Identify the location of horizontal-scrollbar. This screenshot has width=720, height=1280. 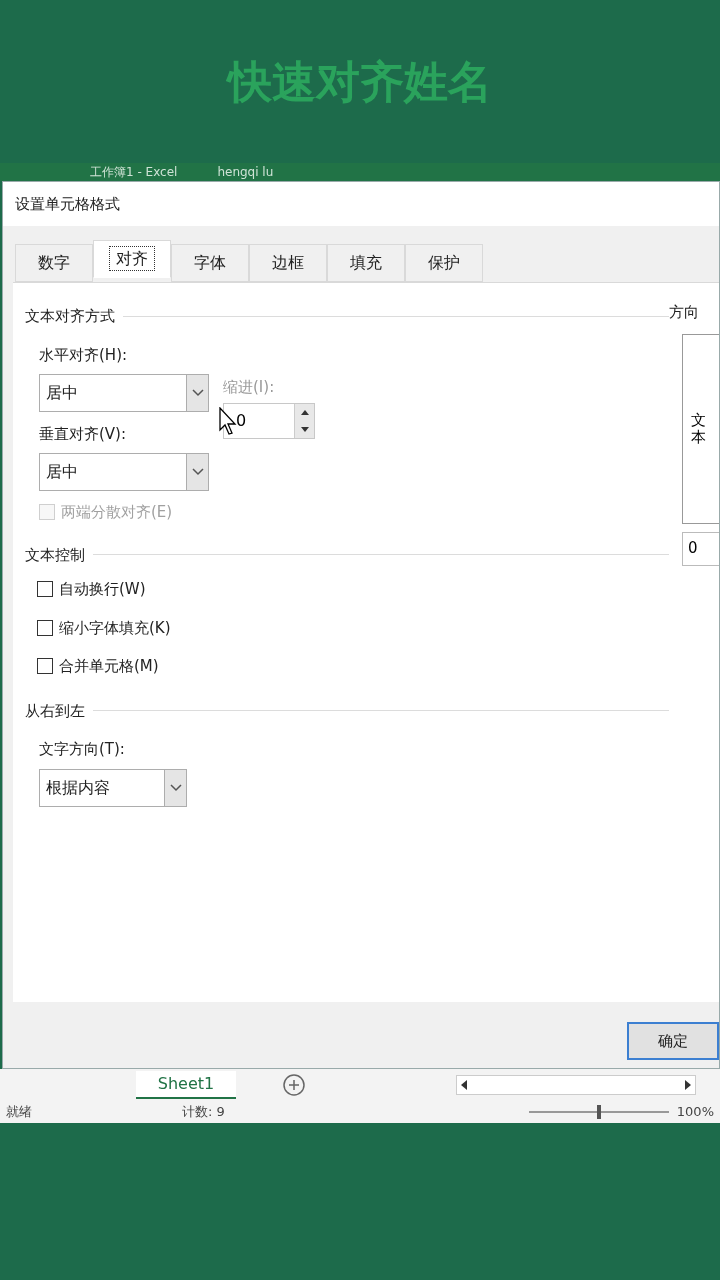
(576, 1085).